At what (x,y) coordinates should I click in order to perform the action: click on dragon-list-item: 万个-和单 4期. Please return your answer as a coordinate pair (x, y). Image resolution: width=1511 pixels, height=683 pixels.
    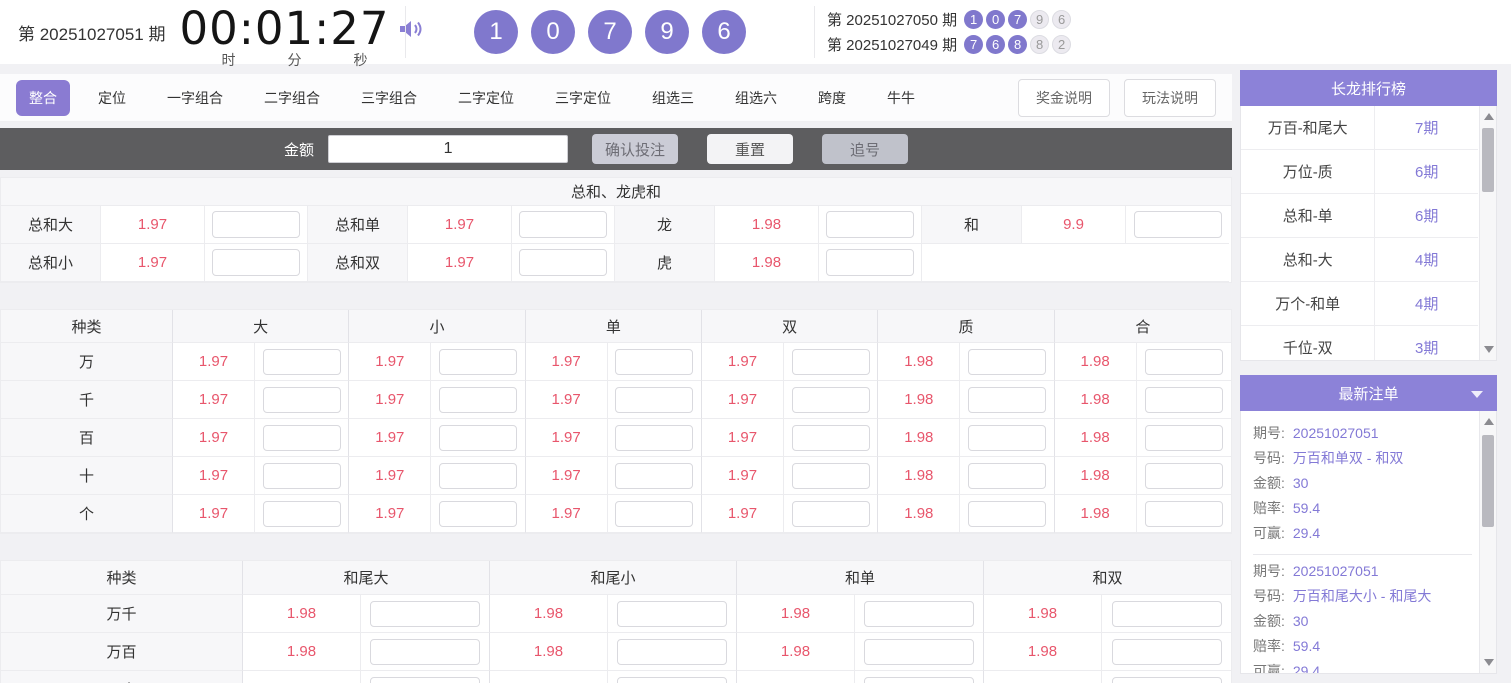
    Looking at the image, I should click on (1359, 304).